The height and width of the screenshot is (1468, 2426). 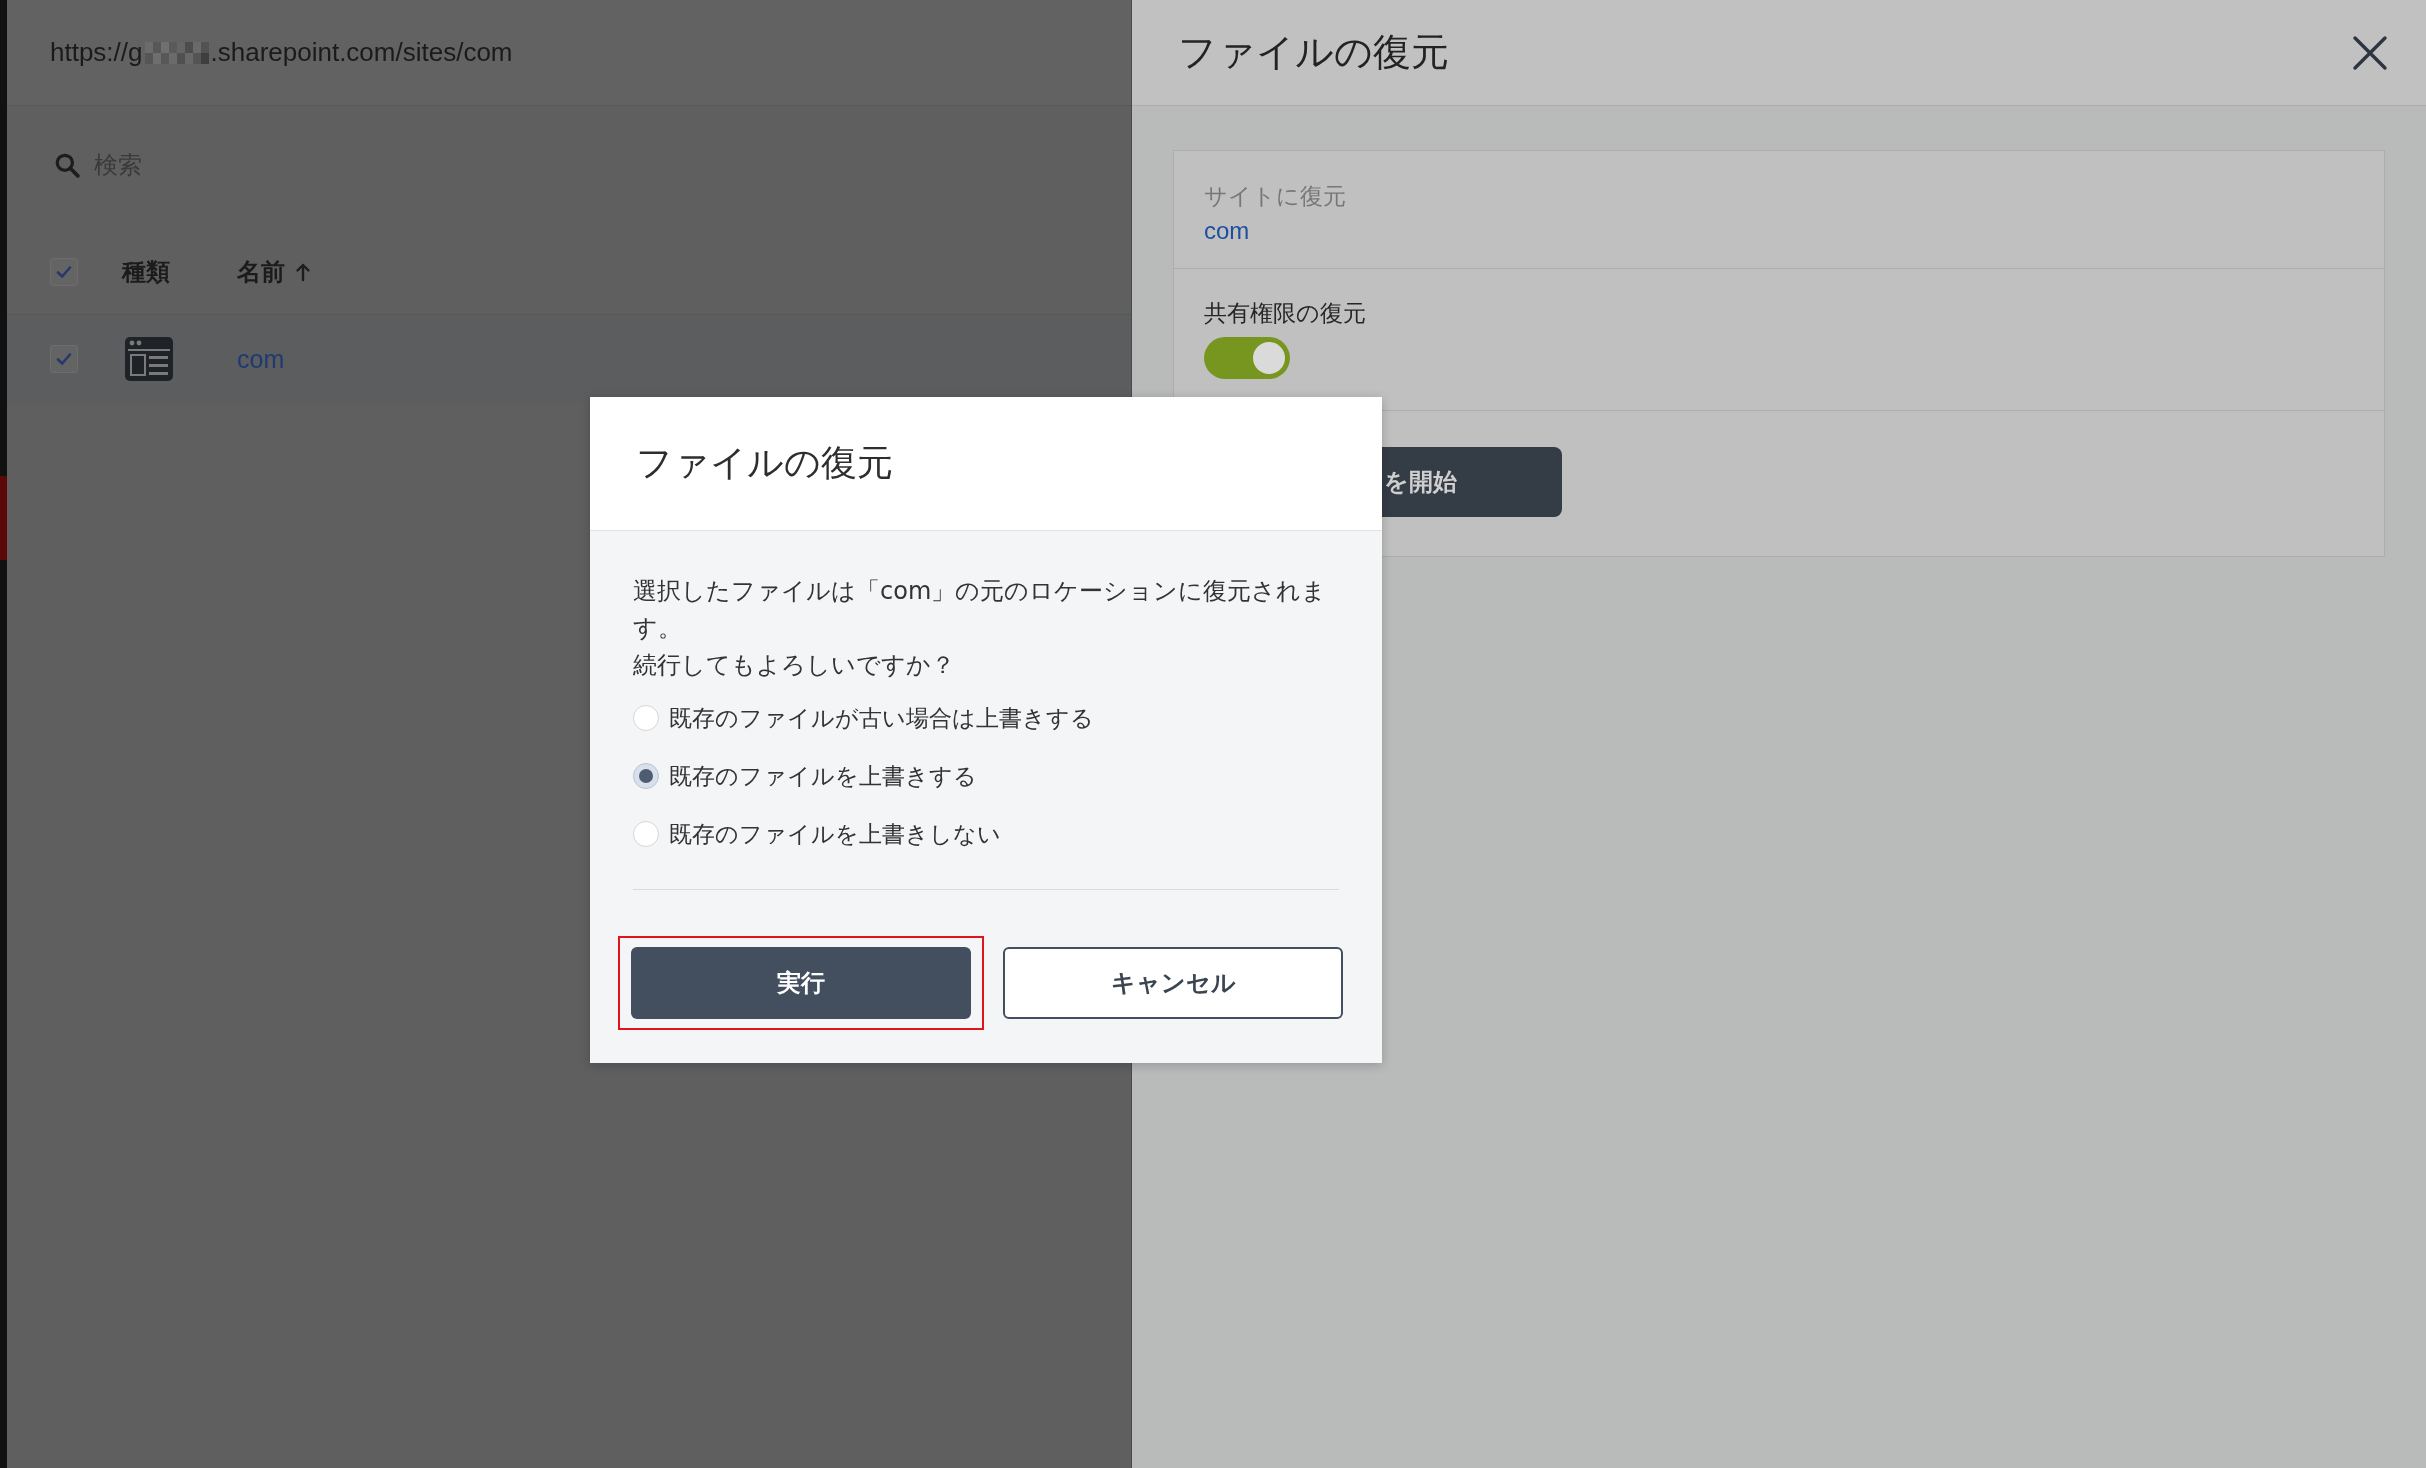 I want to click on radio-label: 既存のファイルを上書きしない, so click(x=835, y=834).